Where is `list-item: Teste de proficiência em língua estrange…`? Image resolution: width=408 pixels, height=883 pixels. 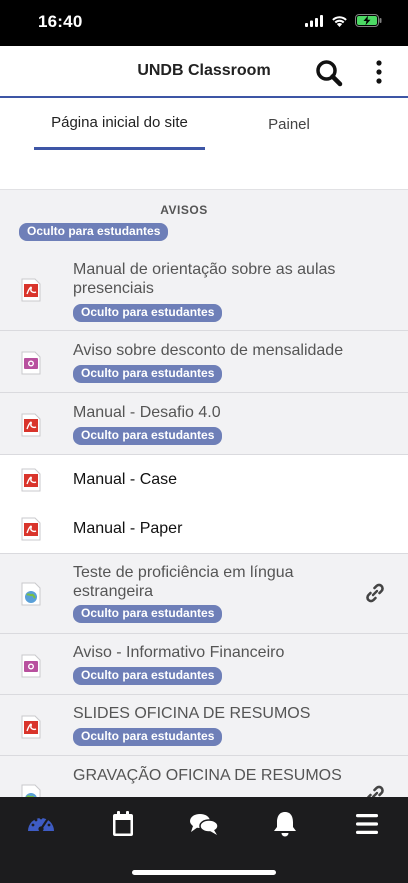 list-item: Teste de proficiência em língua estrange… is located at coordinates (204, 593).